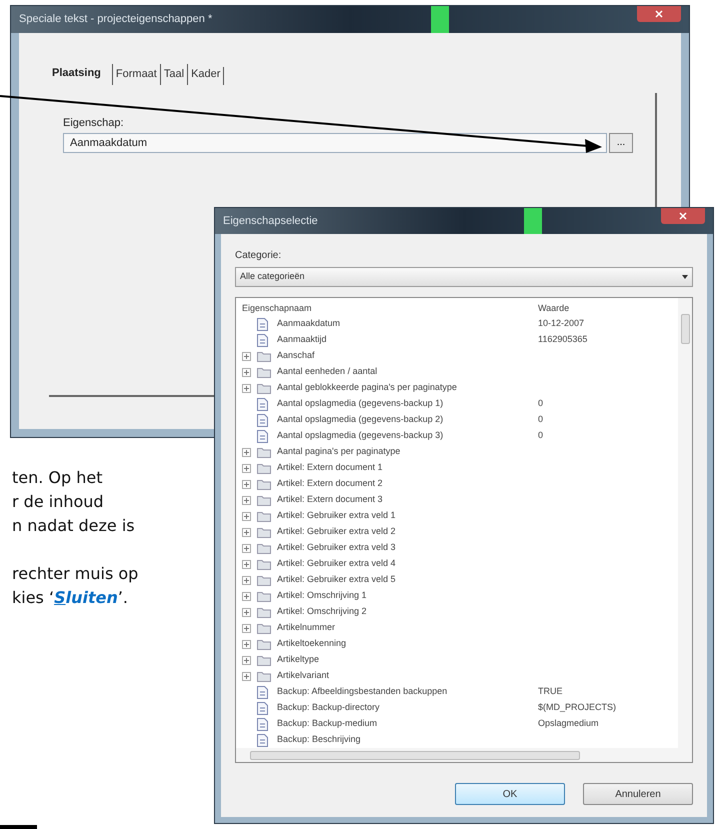  I want to click on body-text: rechter muis op, so click(76, 574).